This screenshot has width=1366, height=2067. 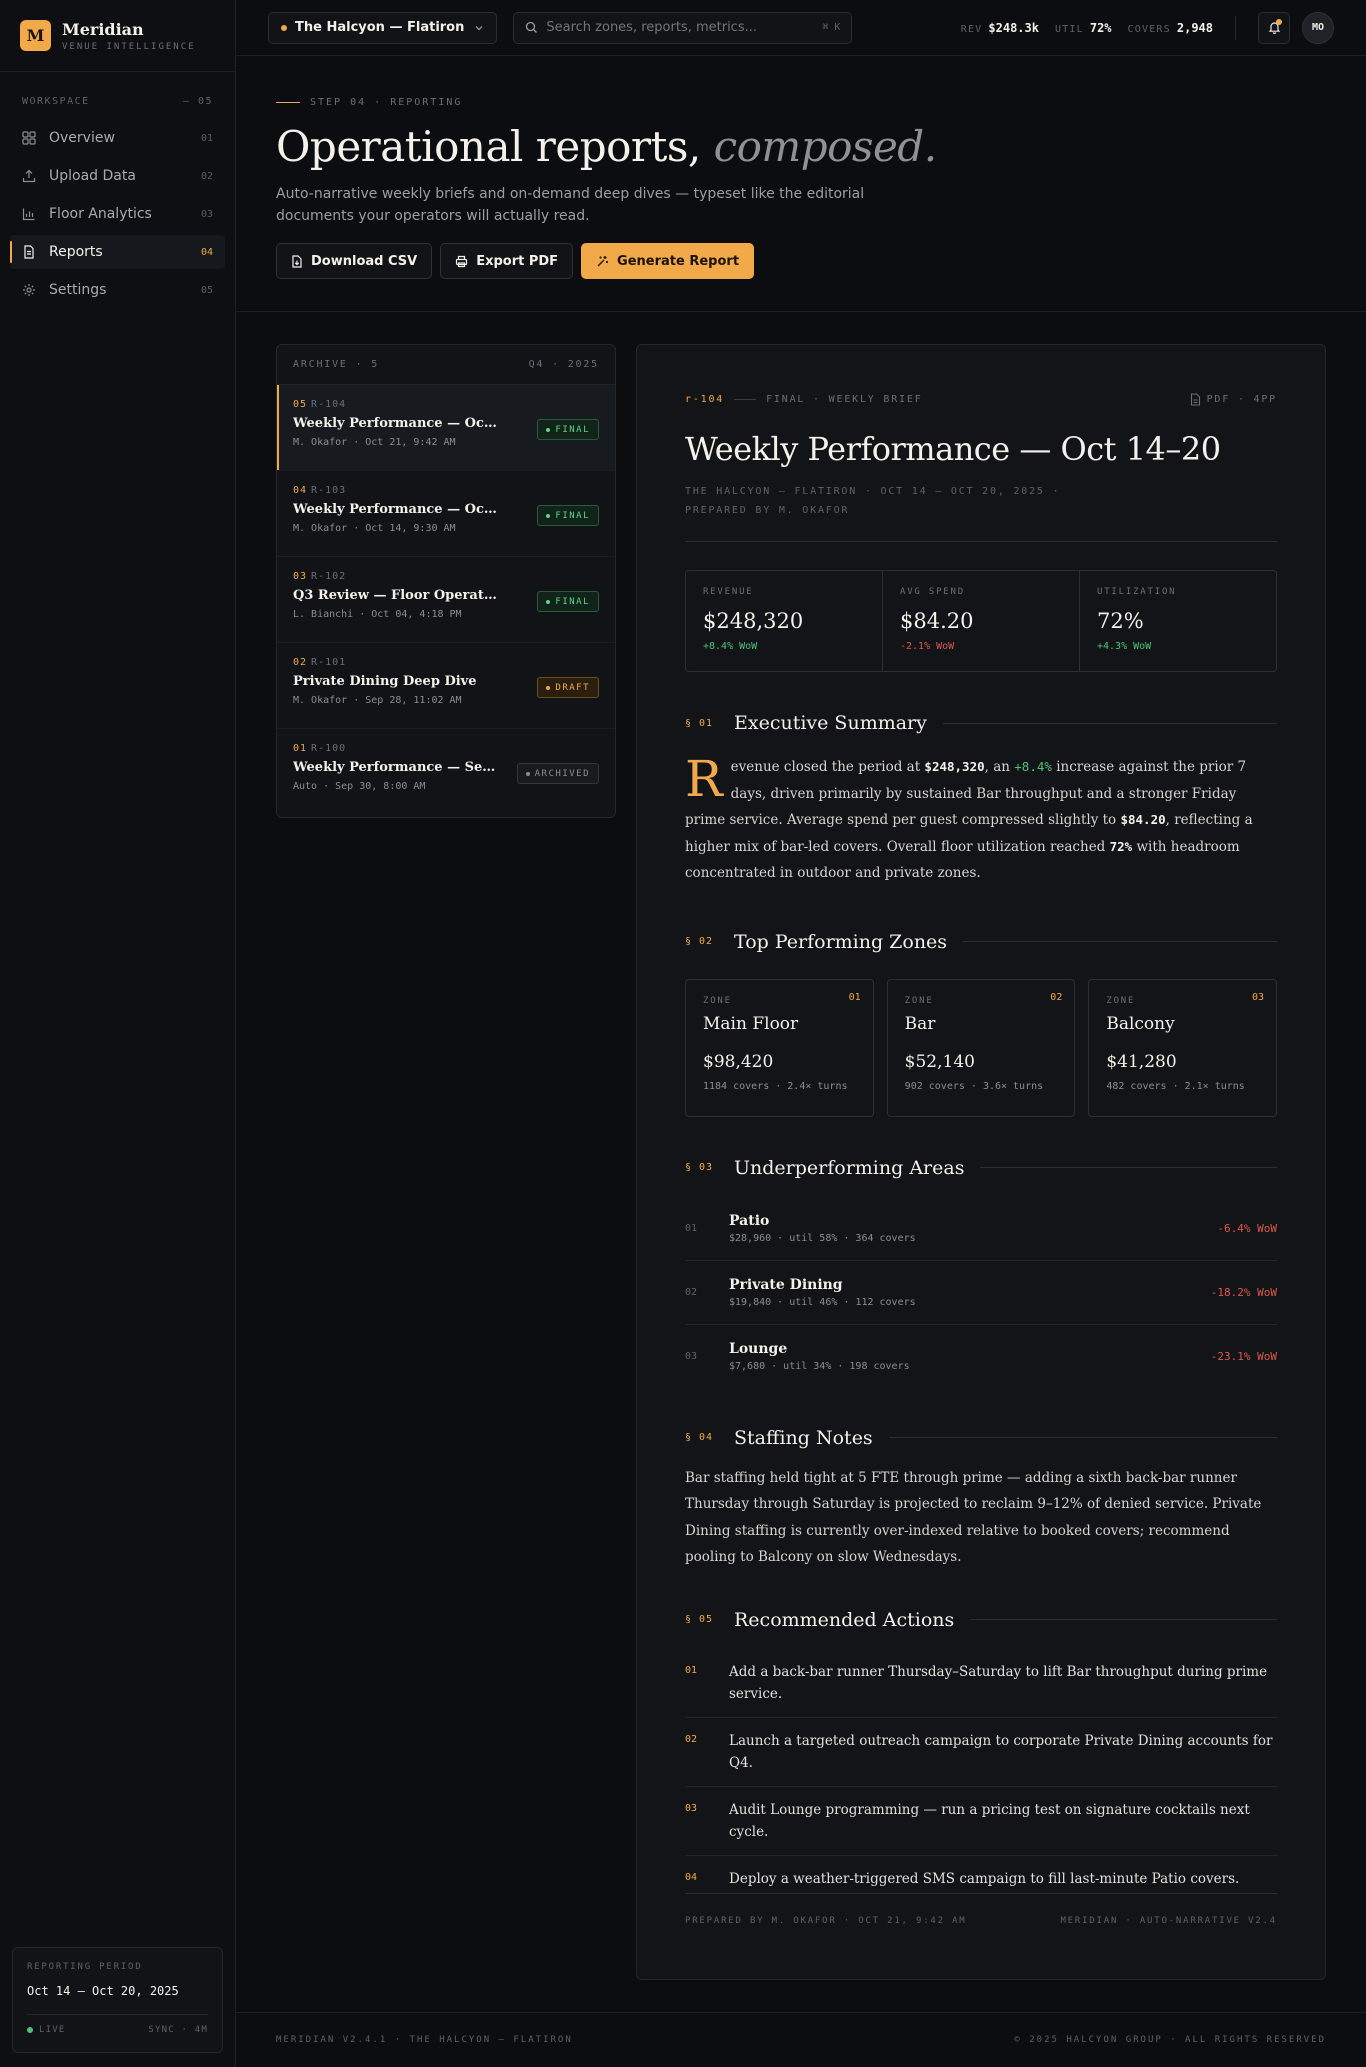 I want to click on section-title: Staffing Notes, so click(x=803, y=1437).